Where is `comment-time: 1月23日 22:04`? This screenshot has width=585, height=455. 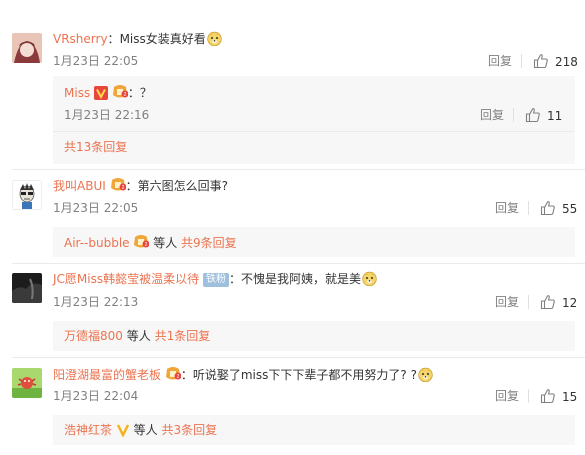 comment-time: 1月23日 22:04 is located at coordinates (96, 396).